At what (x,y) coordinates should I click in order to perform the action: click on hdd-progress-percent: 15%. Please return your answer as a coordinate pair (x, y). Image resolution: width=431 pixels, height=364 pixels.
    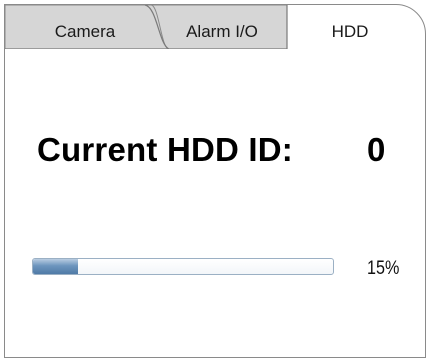
    Looking at the image, I should click on (383, 268).